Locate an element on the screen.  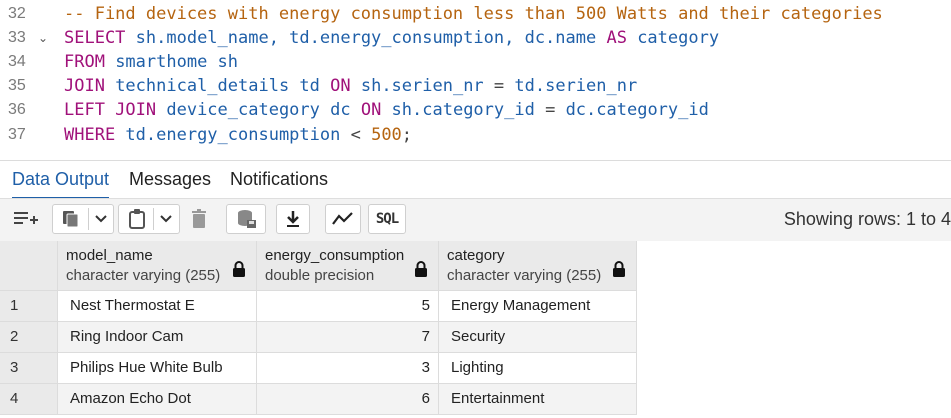
results-toolbar: SQL Showing rows: 1 to 4 is located at coordinates (475, 220).